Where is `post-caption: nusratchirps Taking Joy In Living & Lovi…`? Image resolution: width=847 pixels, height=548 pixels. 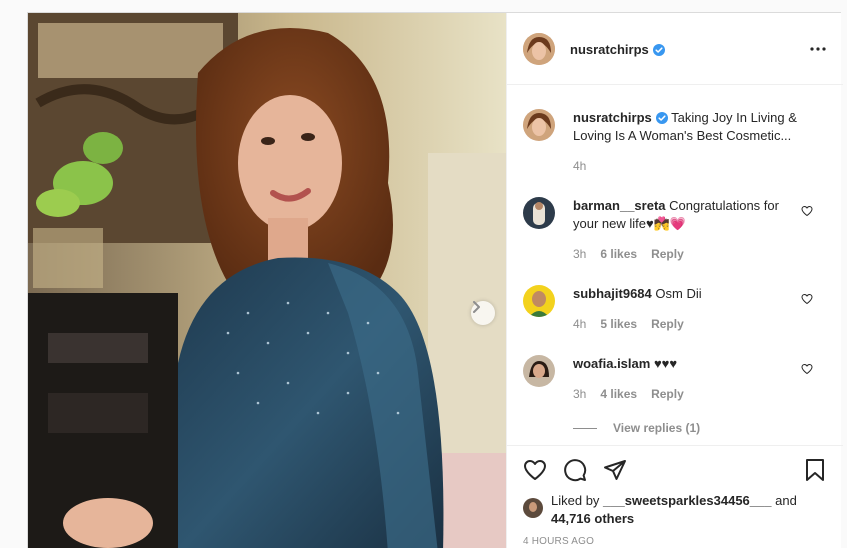
post-caption: nusratchirps Taking Joy In Living & Lovi… is located at coordinates (678, 144).